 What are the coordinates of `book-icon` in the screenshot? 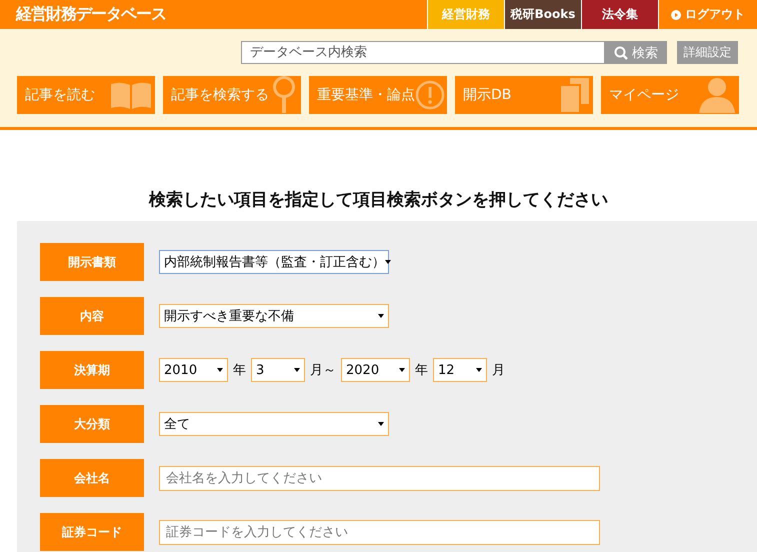 It's located at (131, 95).